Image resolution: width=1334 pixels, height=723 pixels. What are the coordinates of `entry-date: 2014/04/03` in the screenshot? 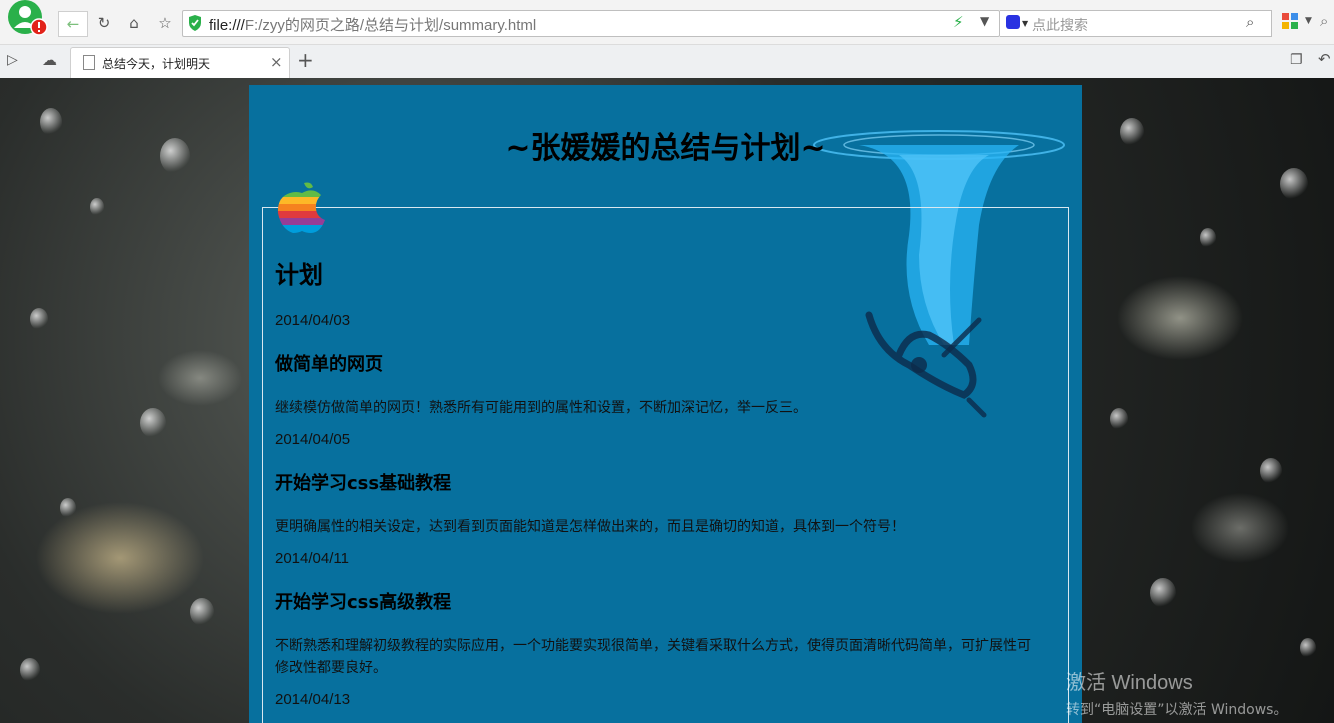 It's located at (313, 320).